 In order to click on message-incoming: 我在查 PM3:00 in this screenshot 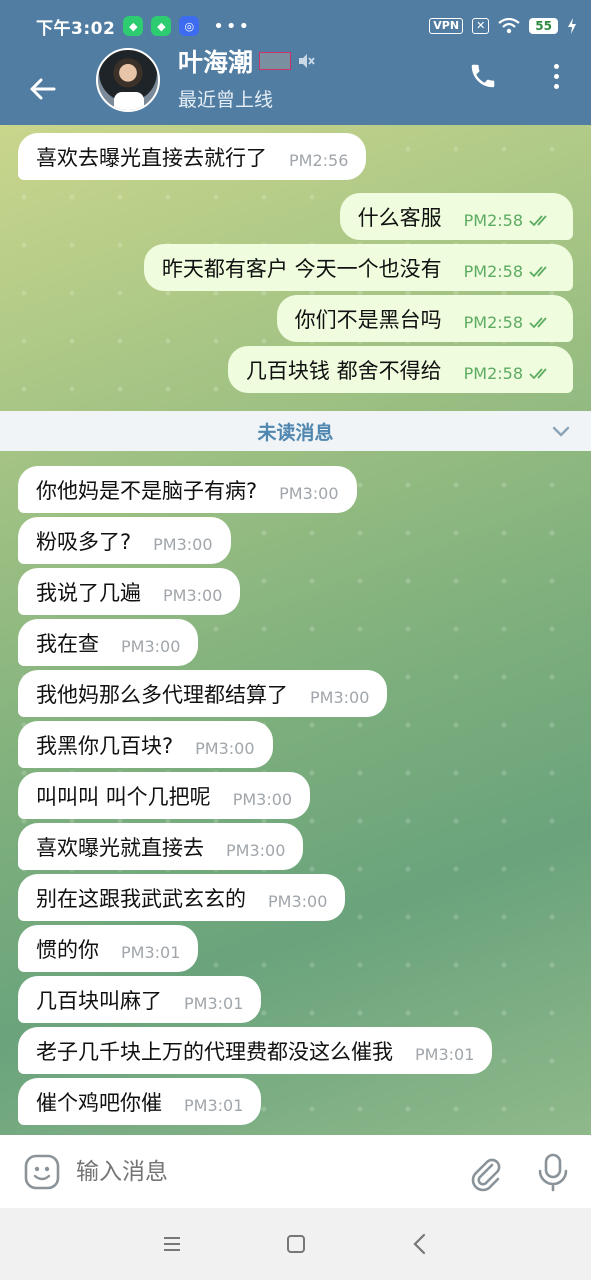, I will do `click(108, 642)`.